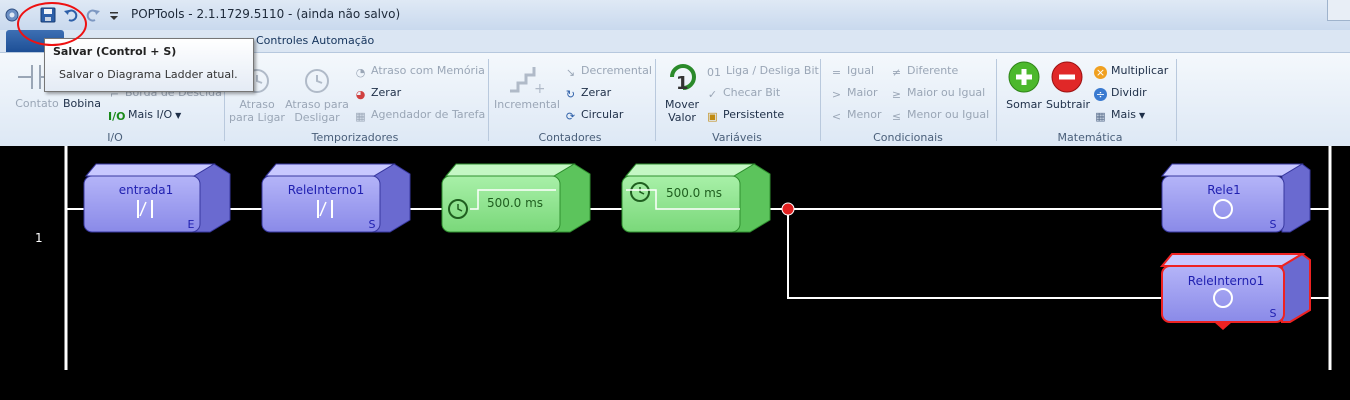  Describe the element at coordinates (360, 116) in the screenshot. I see `scheduler-icon: ▦` at that location.